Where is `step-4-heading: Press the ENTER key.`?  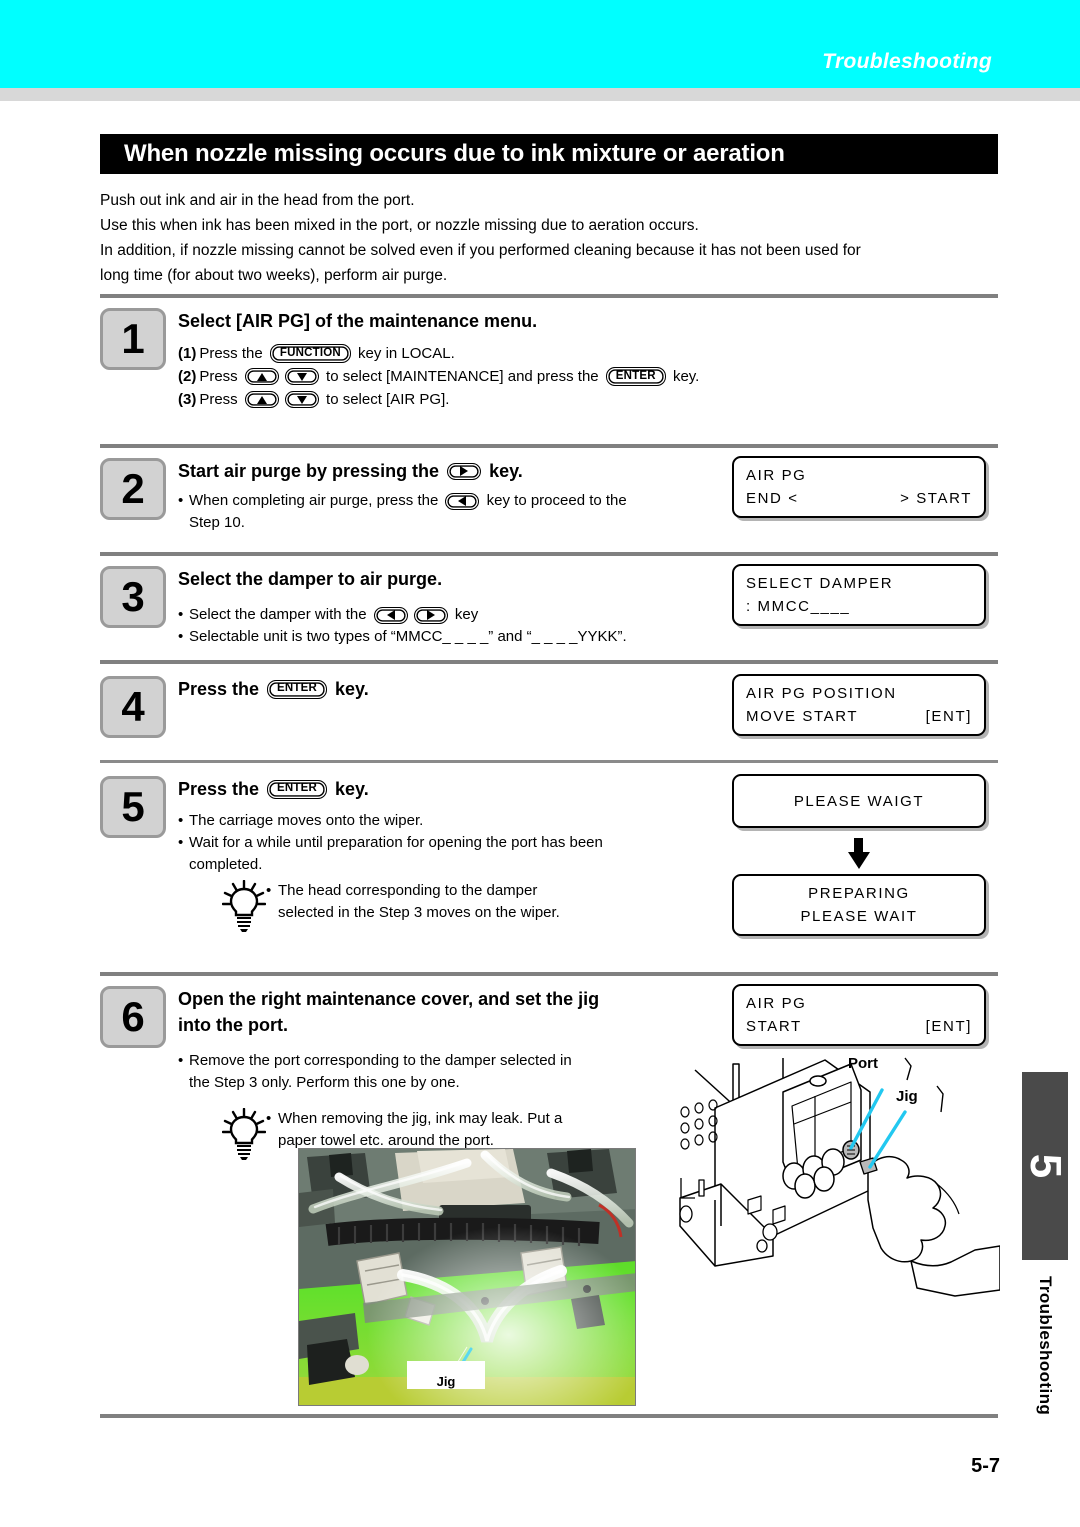 step-4-heading: Press the ENTER key. is located at coordinates (273, 689).